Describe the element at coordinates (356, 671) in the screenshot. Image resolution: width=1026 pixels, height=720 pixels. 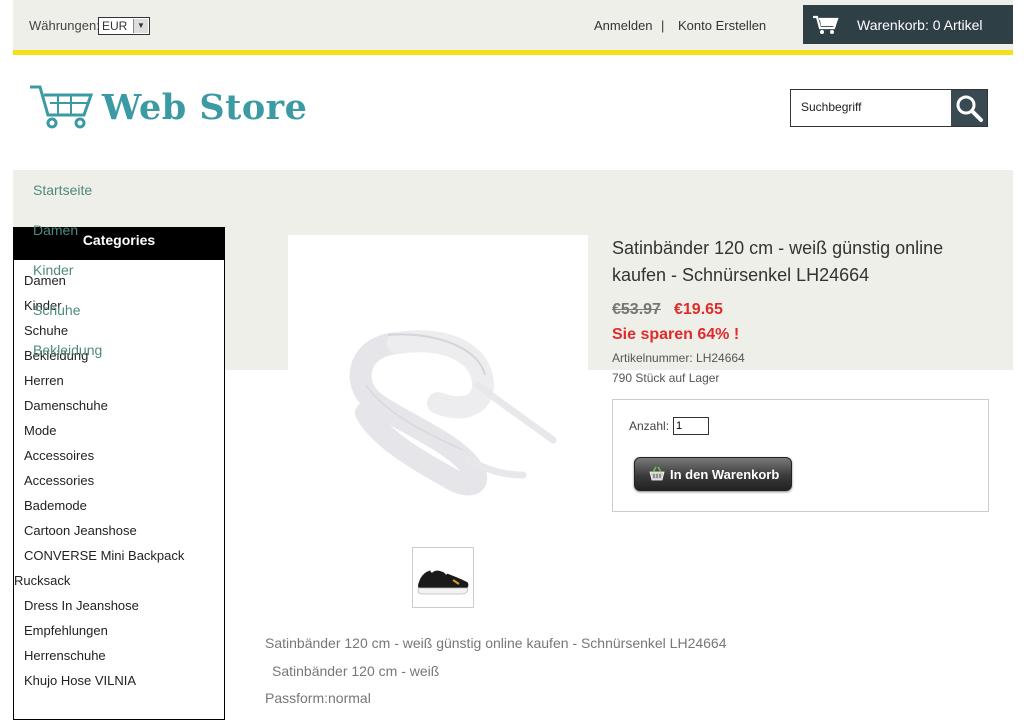
I see `description-subtitle: Satinbänder 120 cm - weiß` at that location.